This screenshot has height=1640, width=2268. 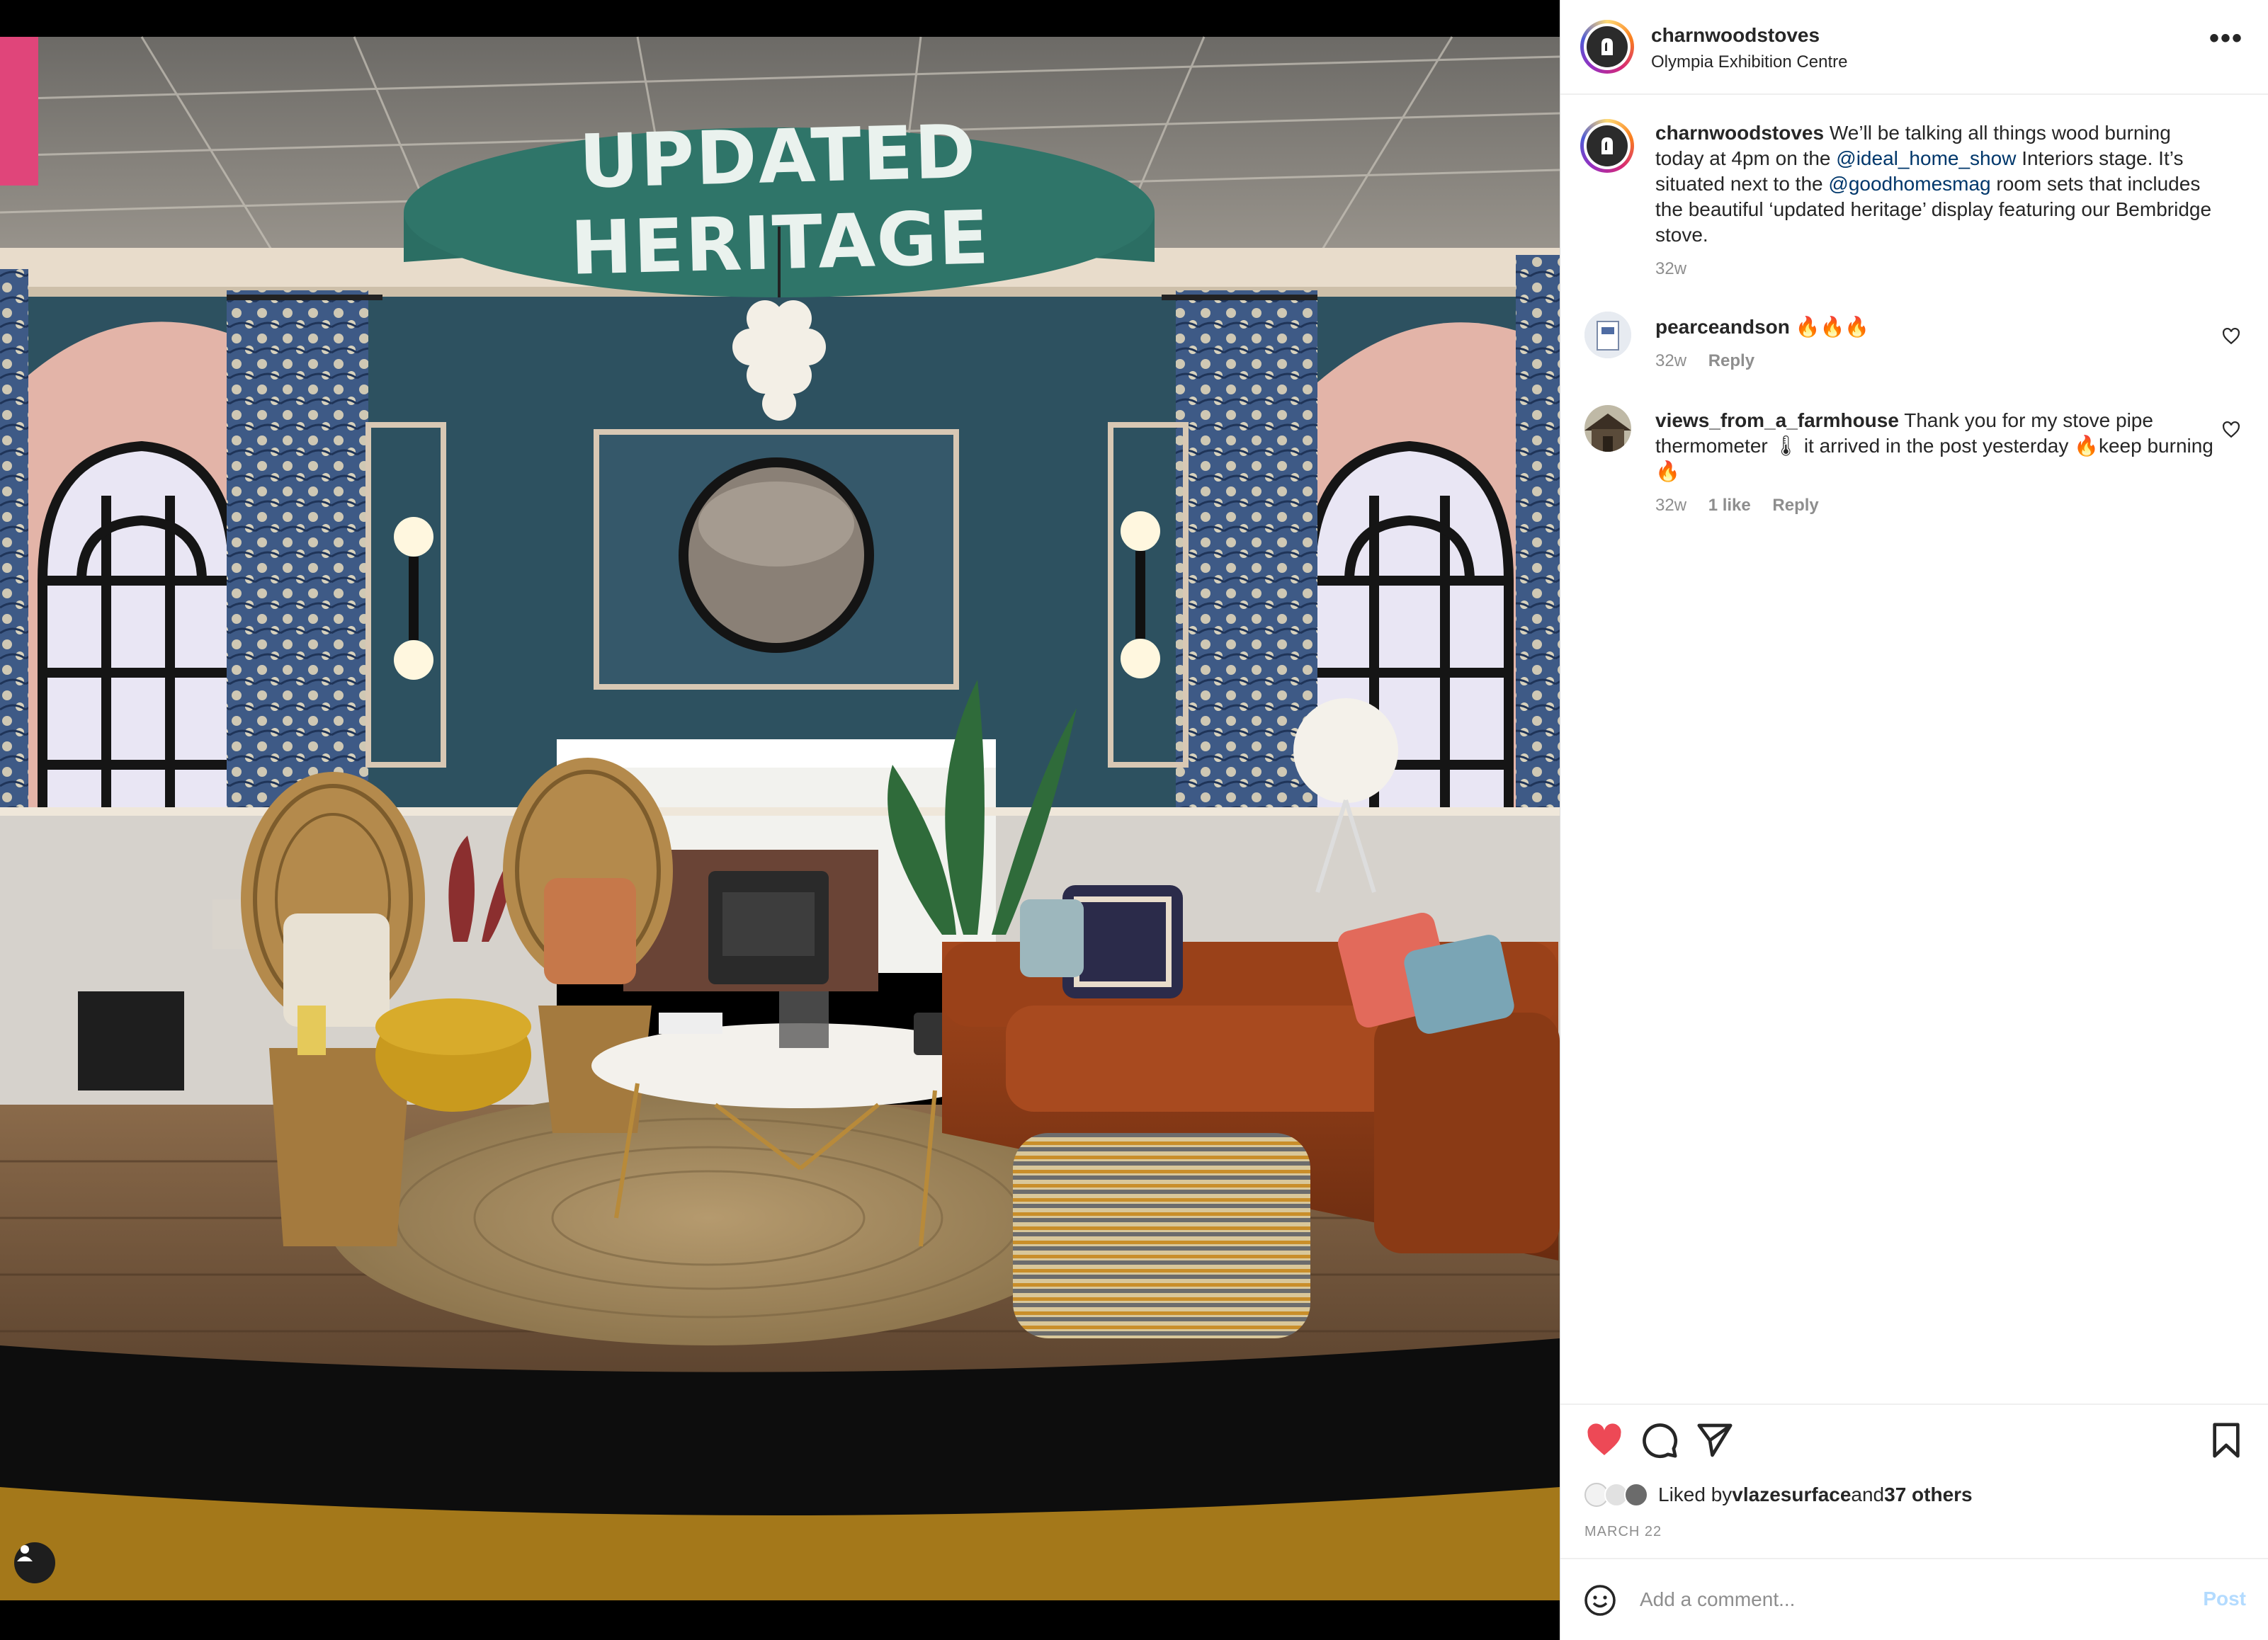 I want to click on emoji-icon, so click(x=1600, y=1600).